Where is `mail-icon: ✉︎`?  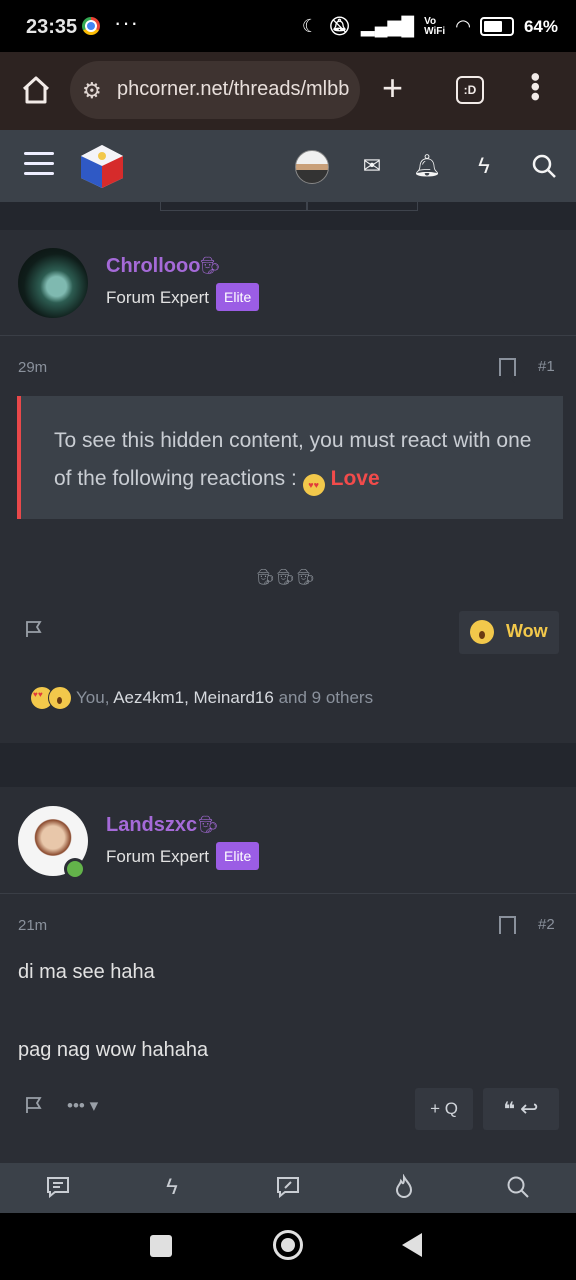
mail-icon: ✉︎ is located at coordinates (372, 166).